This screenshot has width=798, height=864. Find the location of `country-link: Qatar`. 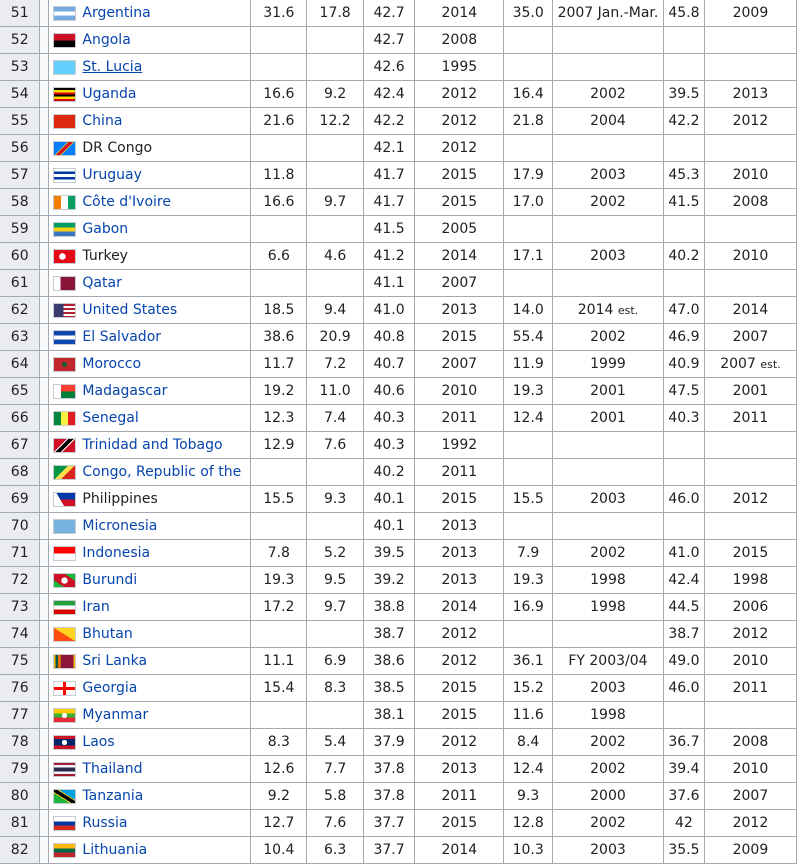

country-link: Qatar is located at coordinates (101, 283).